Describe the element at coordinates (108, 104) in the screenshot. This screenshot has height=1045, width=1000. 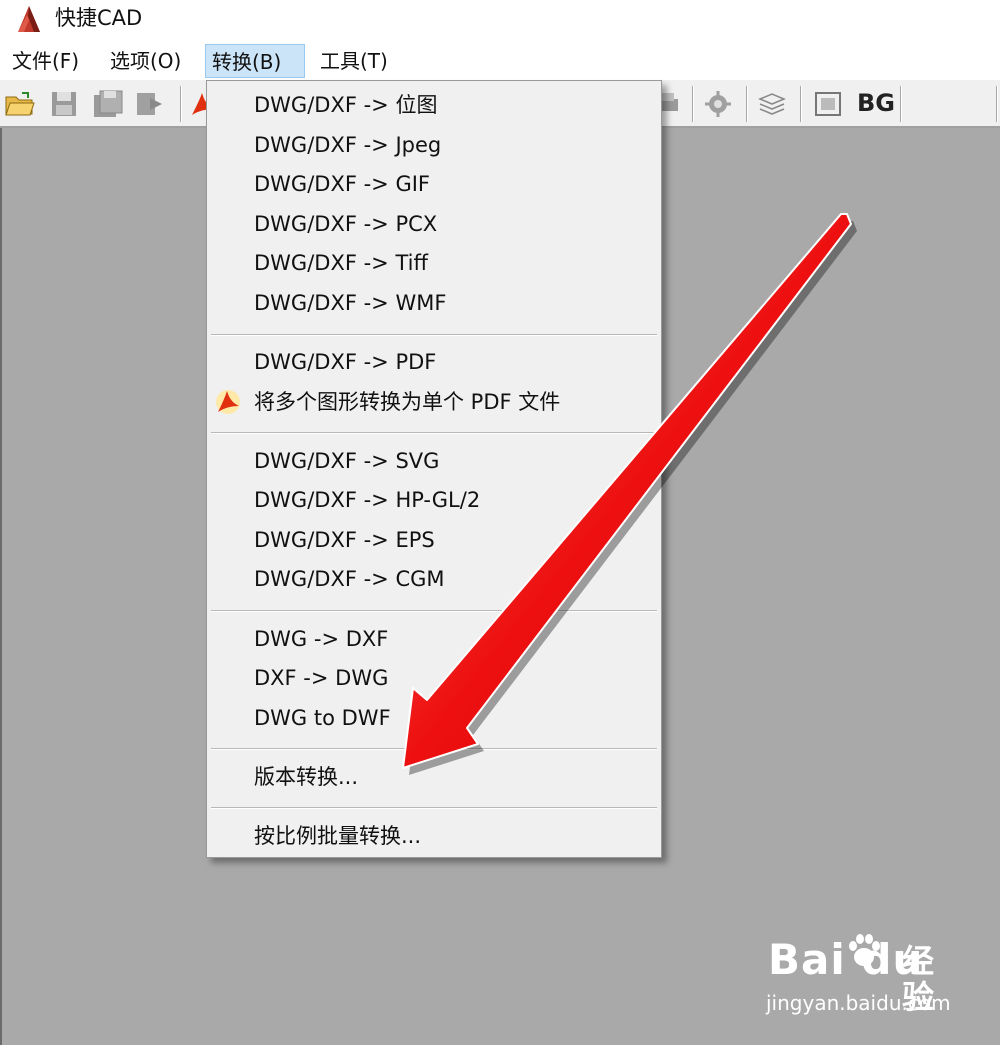
I see `save-as-icon` at that location.